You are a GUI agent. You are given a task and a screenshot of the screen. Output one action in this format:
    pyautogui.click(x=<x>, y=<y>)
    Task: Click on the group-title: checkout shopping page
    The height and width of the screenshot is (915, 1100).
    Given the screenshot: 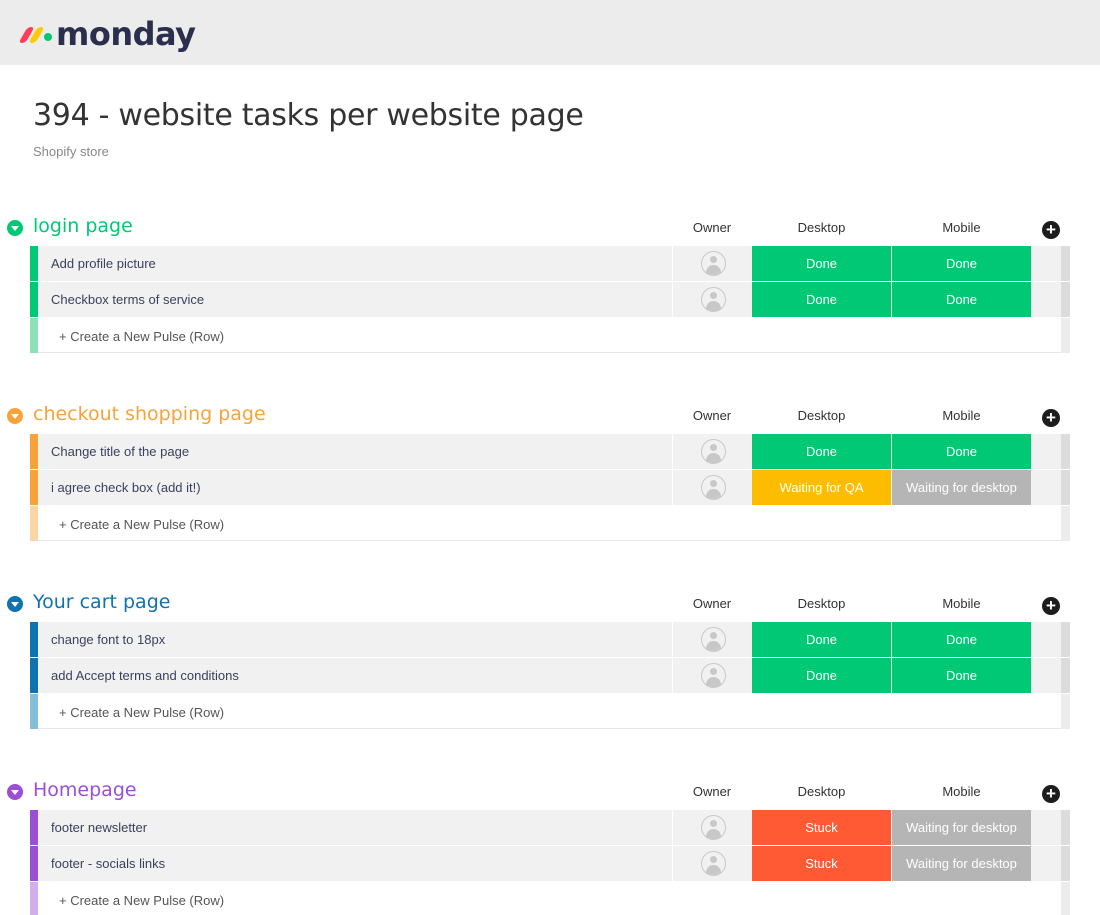 What is the action you would take?
    pyautogui.click(x=149, y=414)
    